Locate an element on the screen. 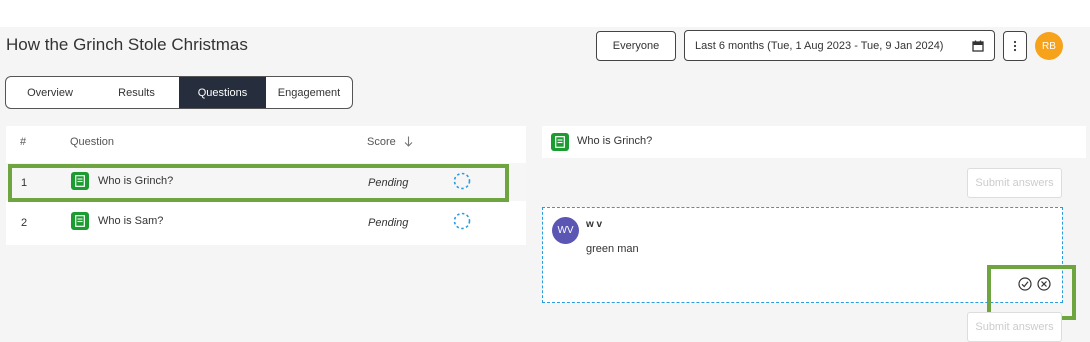 This screenshot has height=342, width=1090. tab-bar: Overview Results Questions Engagement is located at coordinates (179, 92).